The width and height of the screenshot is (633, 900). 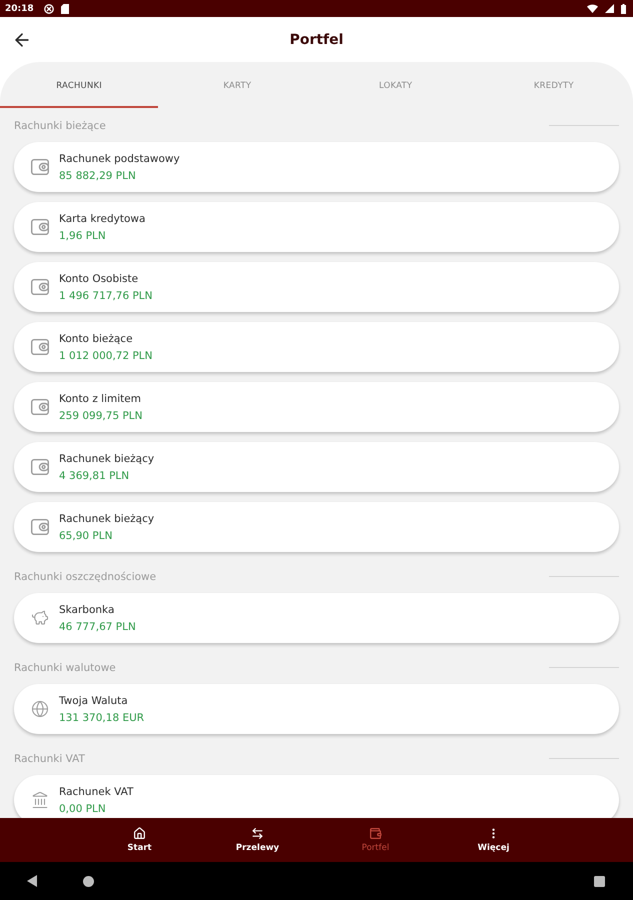 What do you see at coordinates (316, 40) in the screenshot?
I see `page-title: Portfel` at bounding box center [316, 40].